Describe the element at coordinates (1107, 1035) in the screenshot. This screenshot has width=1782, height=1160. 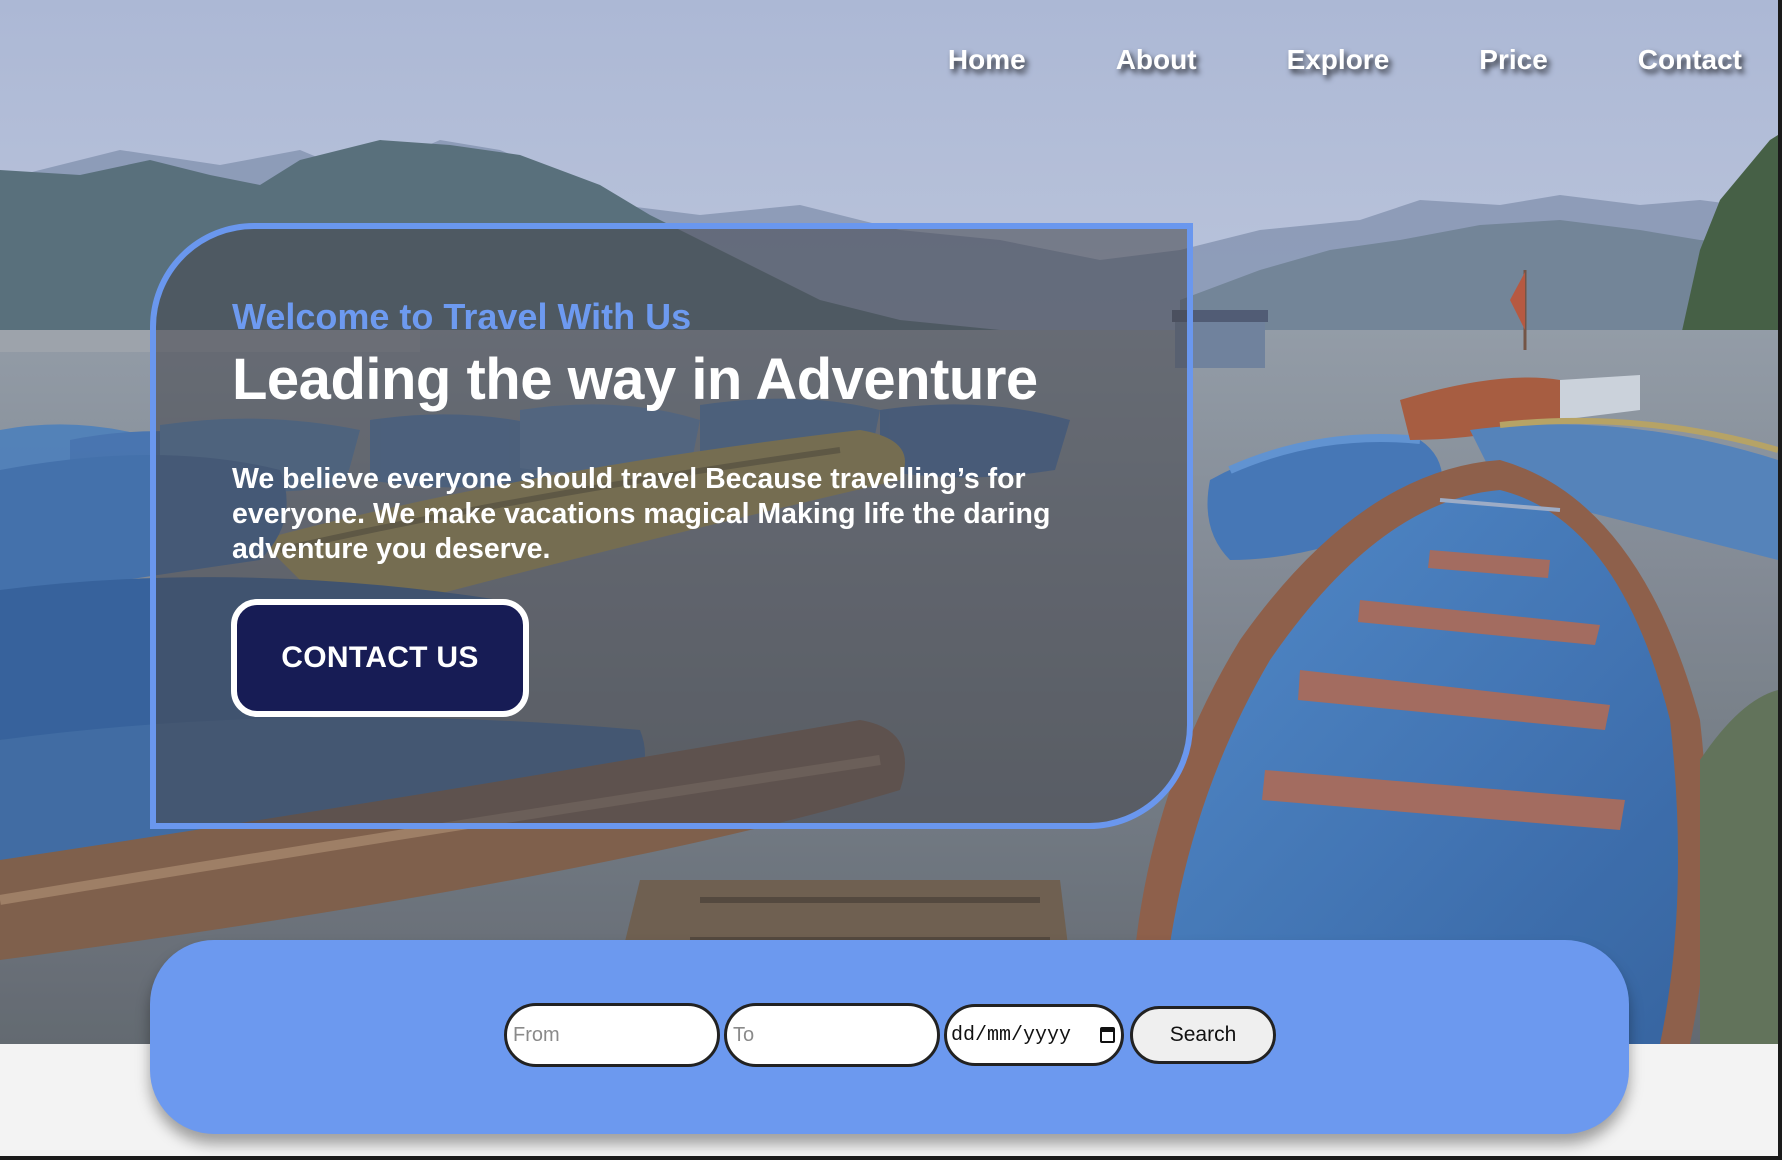
I see `calendar-icon` at that location.